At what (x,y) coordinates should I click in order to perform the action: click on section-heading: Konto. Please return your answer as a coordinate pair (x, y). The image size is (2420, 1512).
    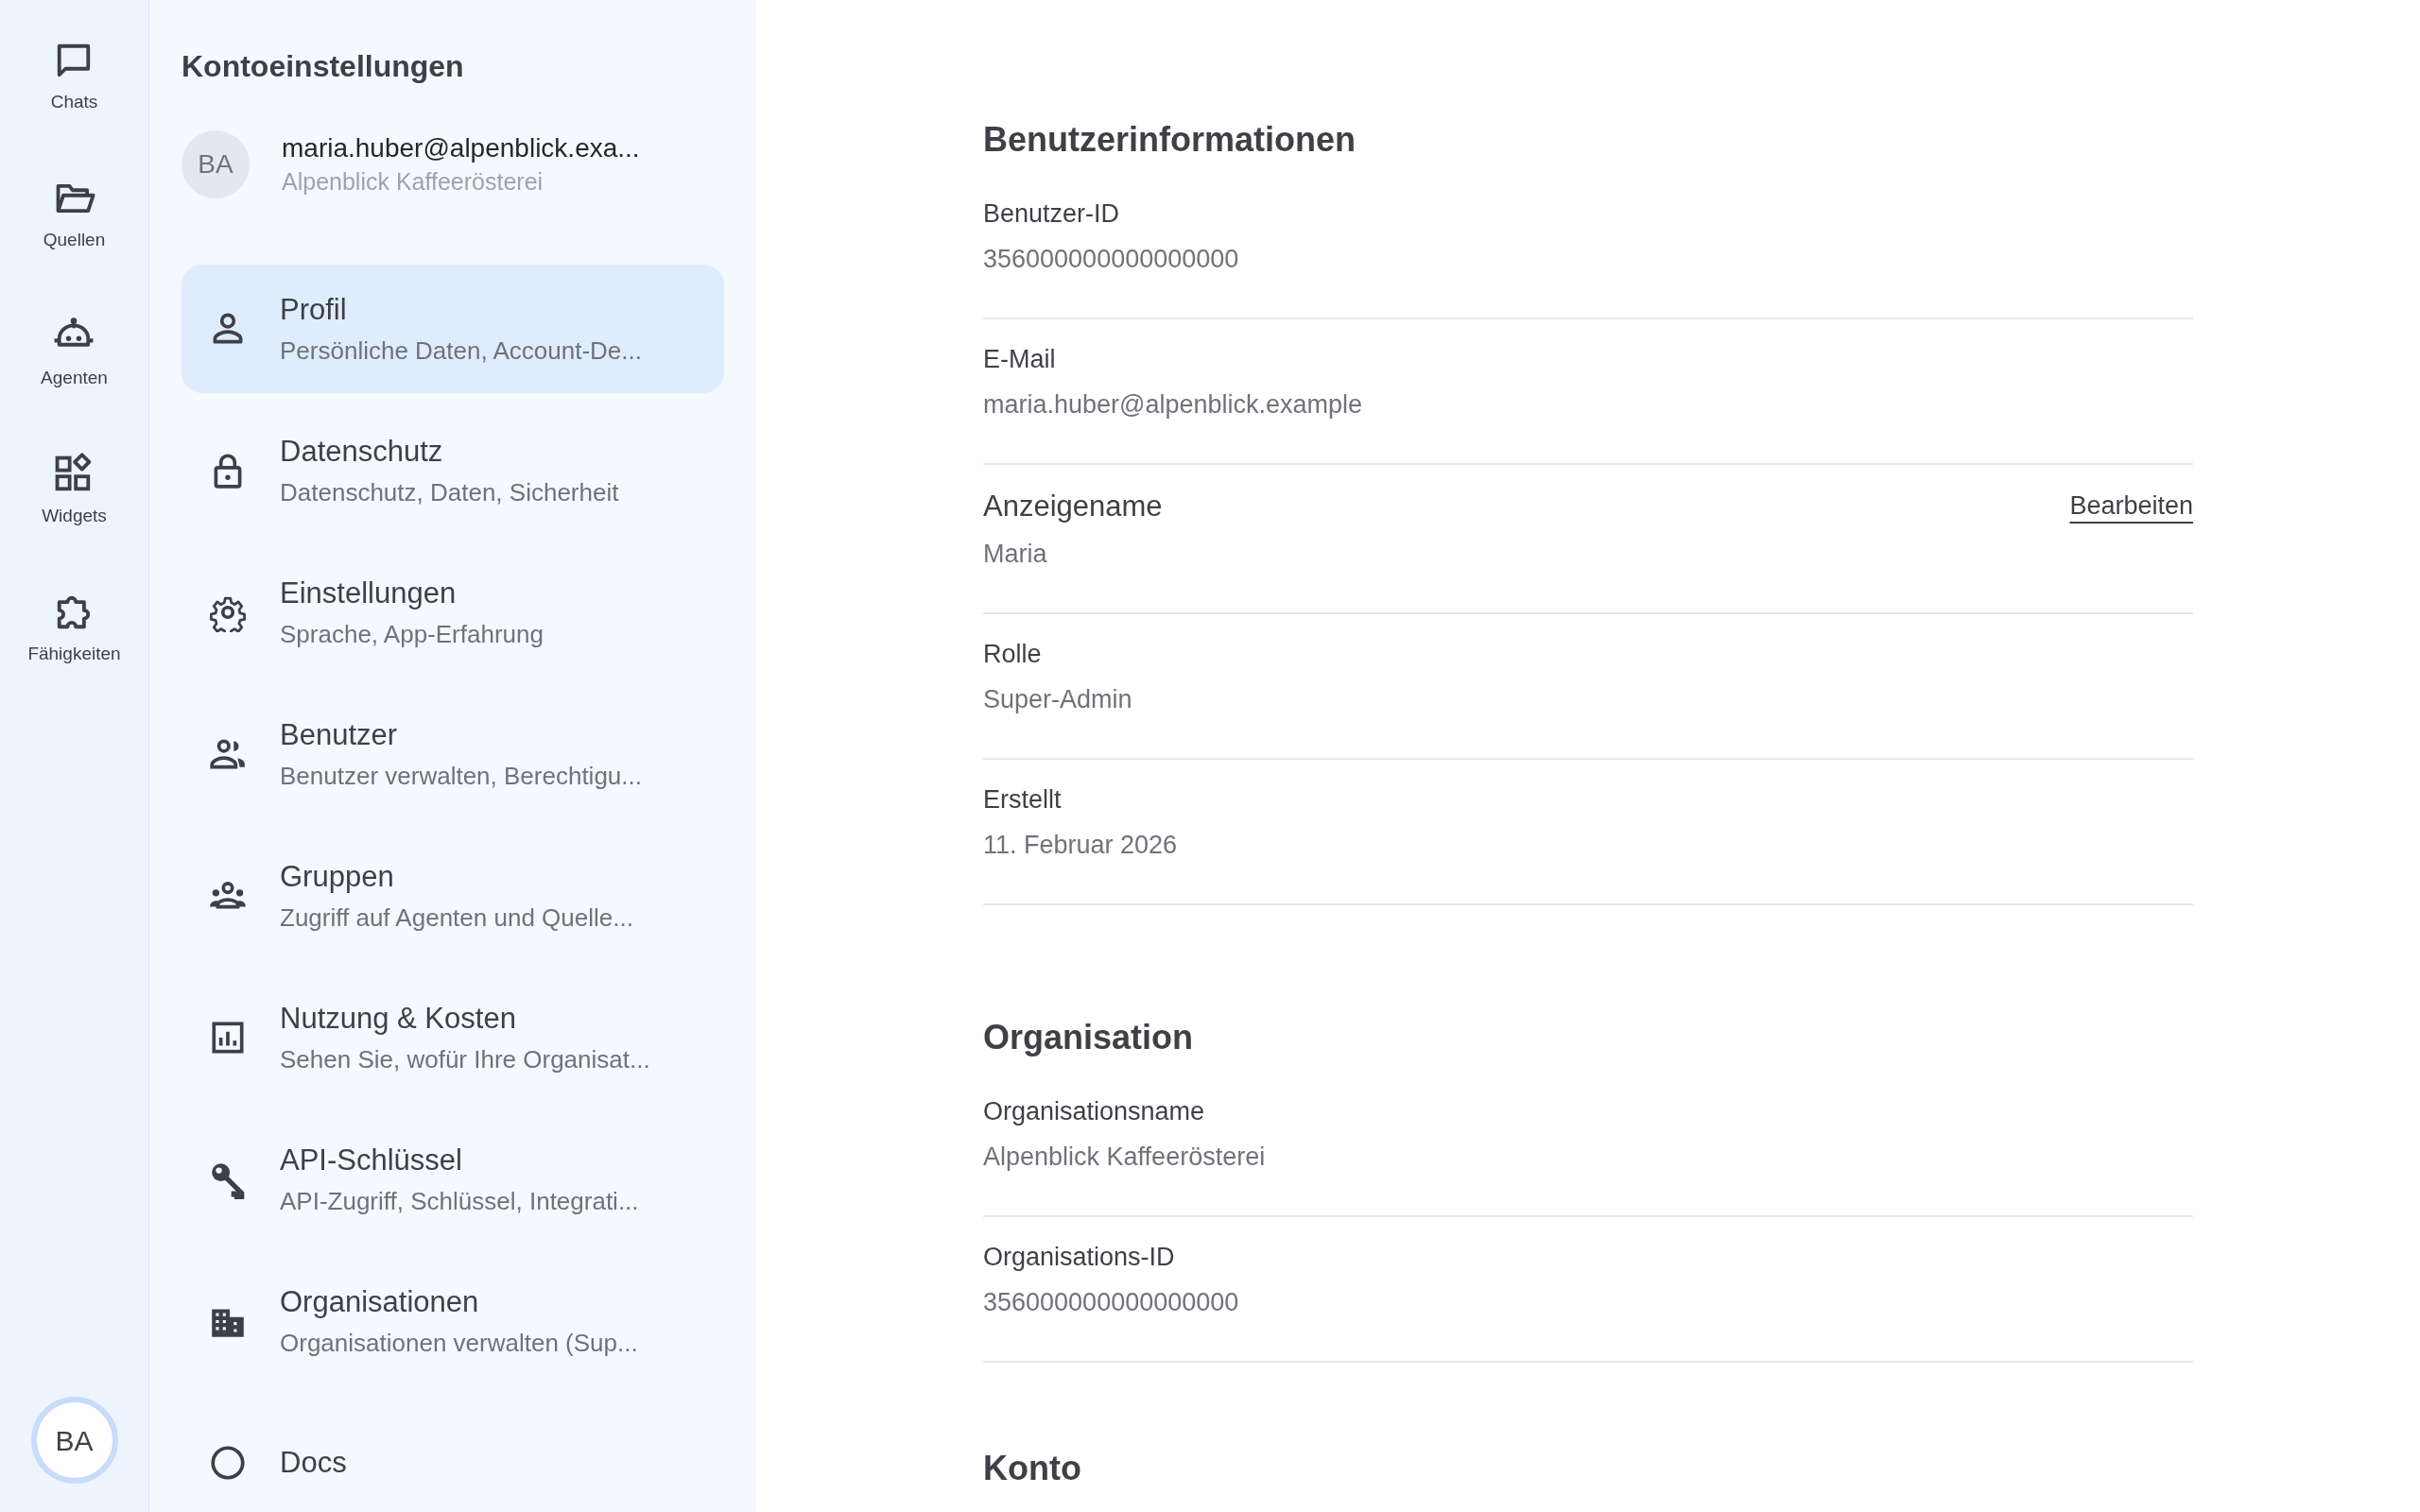
    Looking at the image, I should click on (1032, 1468).